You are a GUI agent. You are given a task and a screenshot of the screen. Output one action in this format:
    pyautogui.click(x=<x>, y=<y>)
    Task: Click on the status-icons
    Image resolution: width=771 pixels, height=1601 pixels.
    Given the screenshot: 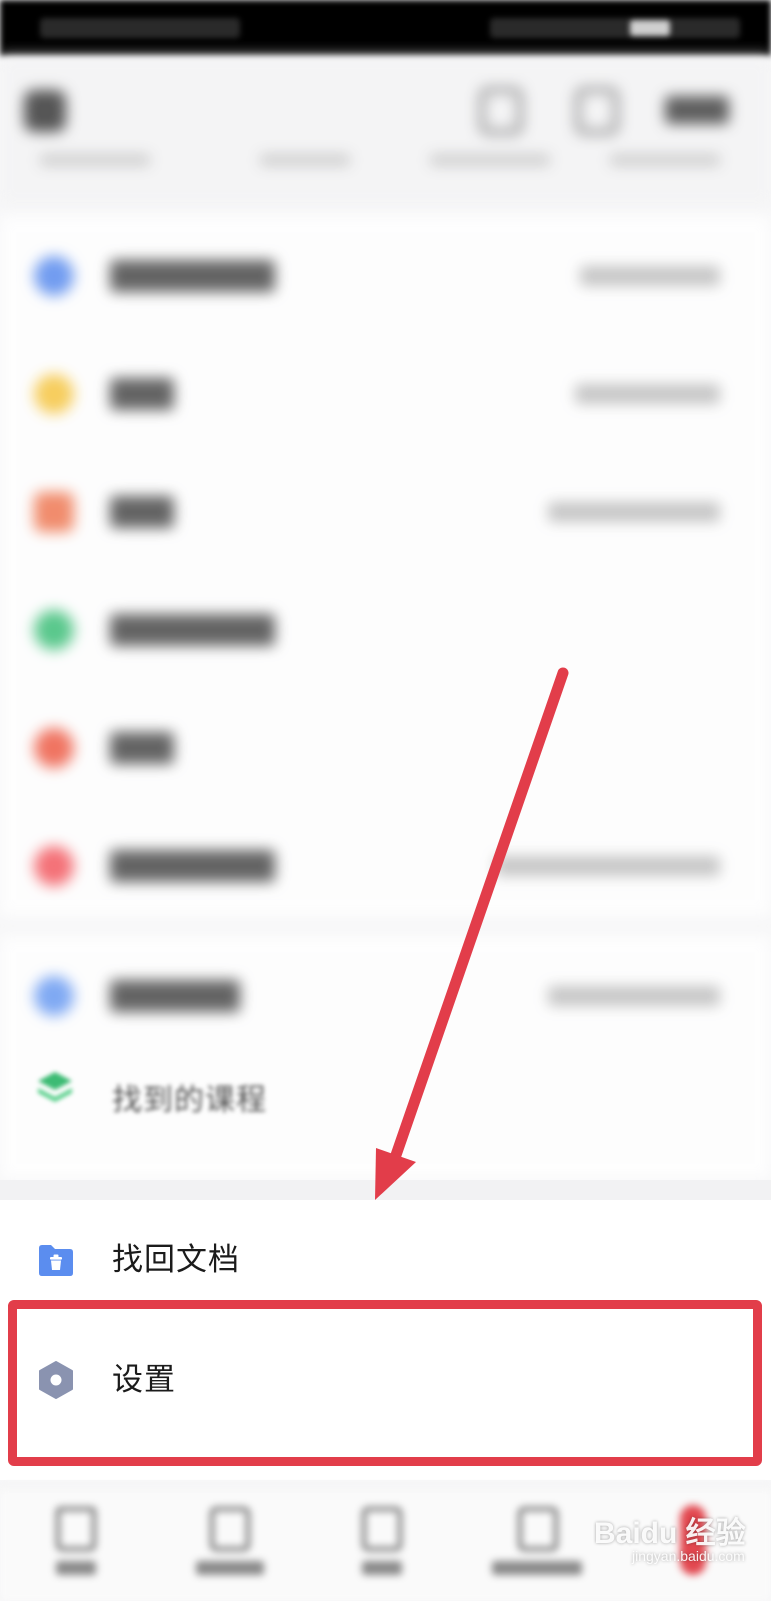 What is the action you would take?
    pyautogui.click(x=615, y=28)
    